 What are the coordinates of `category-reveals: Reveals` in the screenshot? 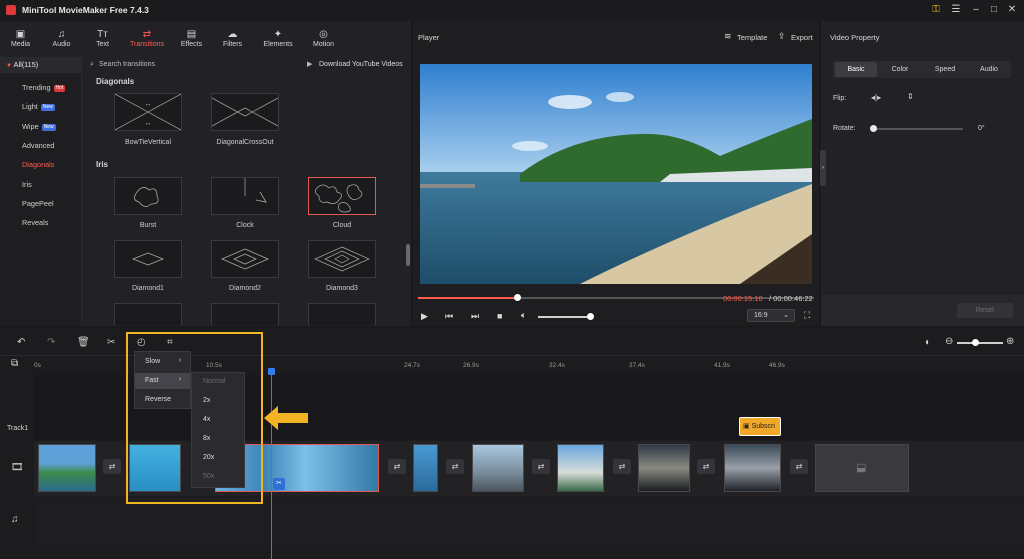 It's located at (35, 222).